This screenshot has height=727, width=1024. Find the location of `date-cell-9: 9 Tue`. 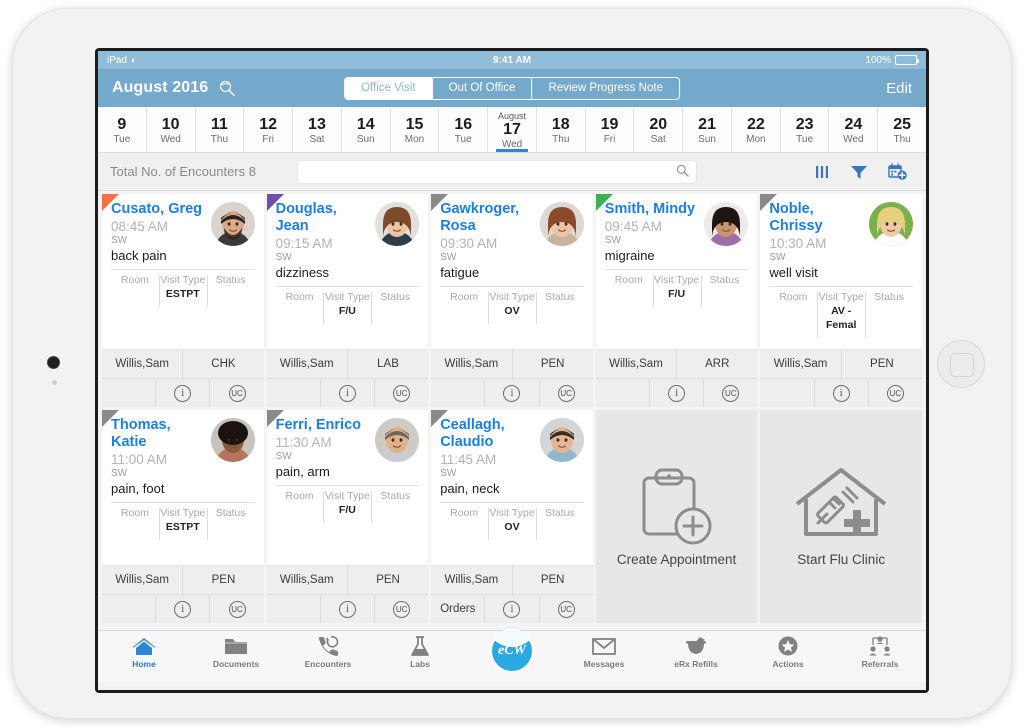

date-cell-9: 9 Tue is located at coordinates (122, 129).